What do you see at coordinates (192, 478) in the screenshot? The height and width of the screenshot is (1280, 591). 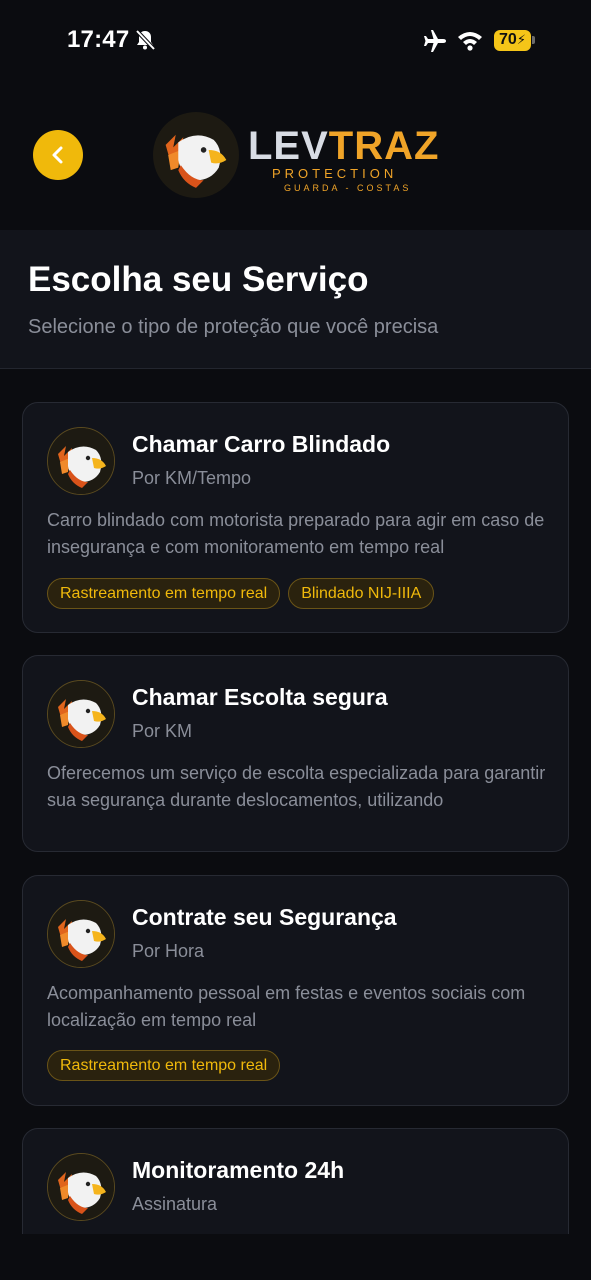 I see `service-pricing: Por KM/Tempo` at bounding box center [192, 478].